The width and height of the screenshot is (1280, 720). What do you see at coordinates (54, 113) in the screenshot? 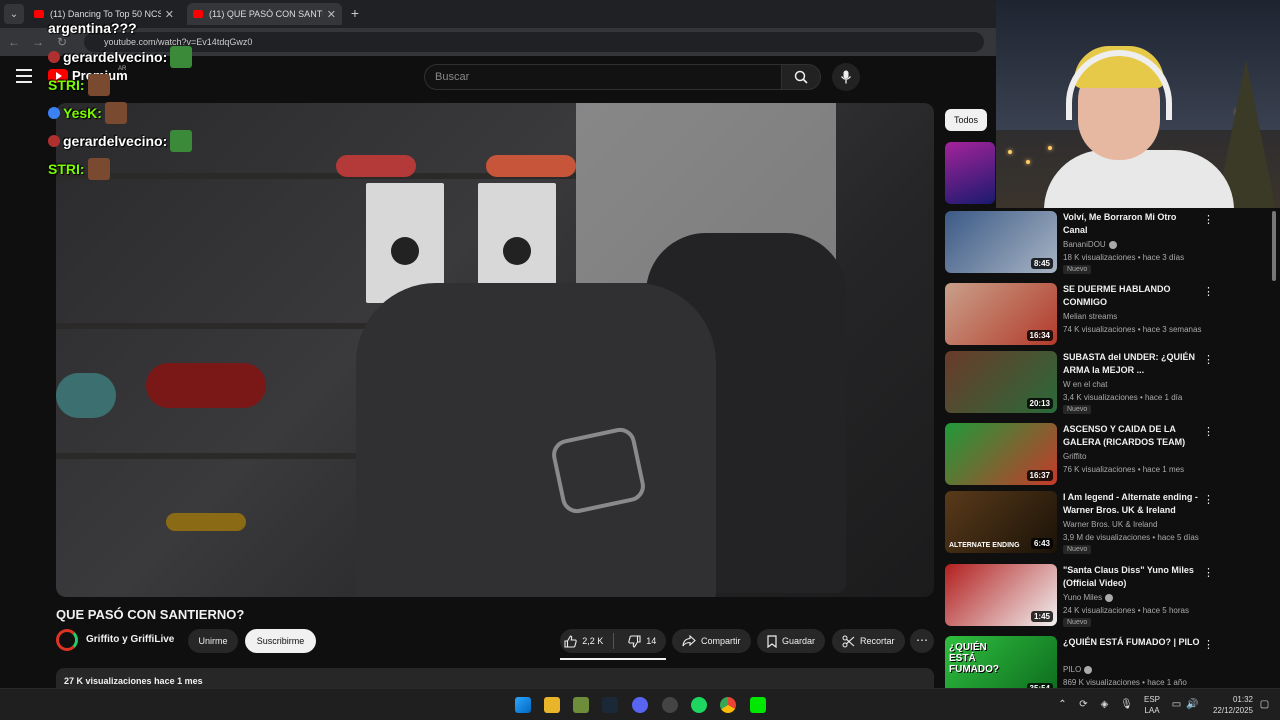
I see `user-badge-icon` at bounding box center [54, 113].